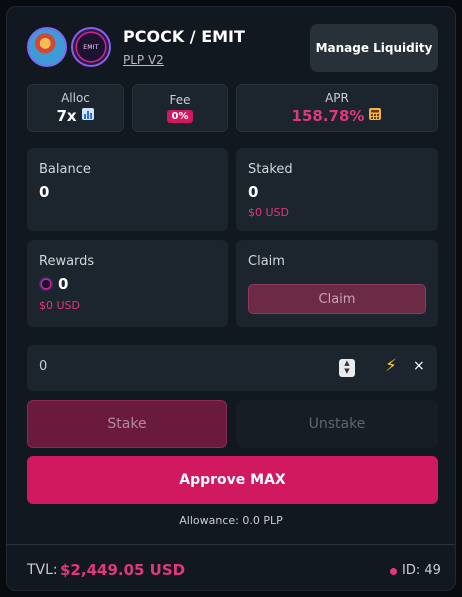 This screenshot has width=462, height=597. What do you see at coordinates (66, 116) in the screenshot?
I see `alloc-value: 7x` at bounding box center [66, 116].